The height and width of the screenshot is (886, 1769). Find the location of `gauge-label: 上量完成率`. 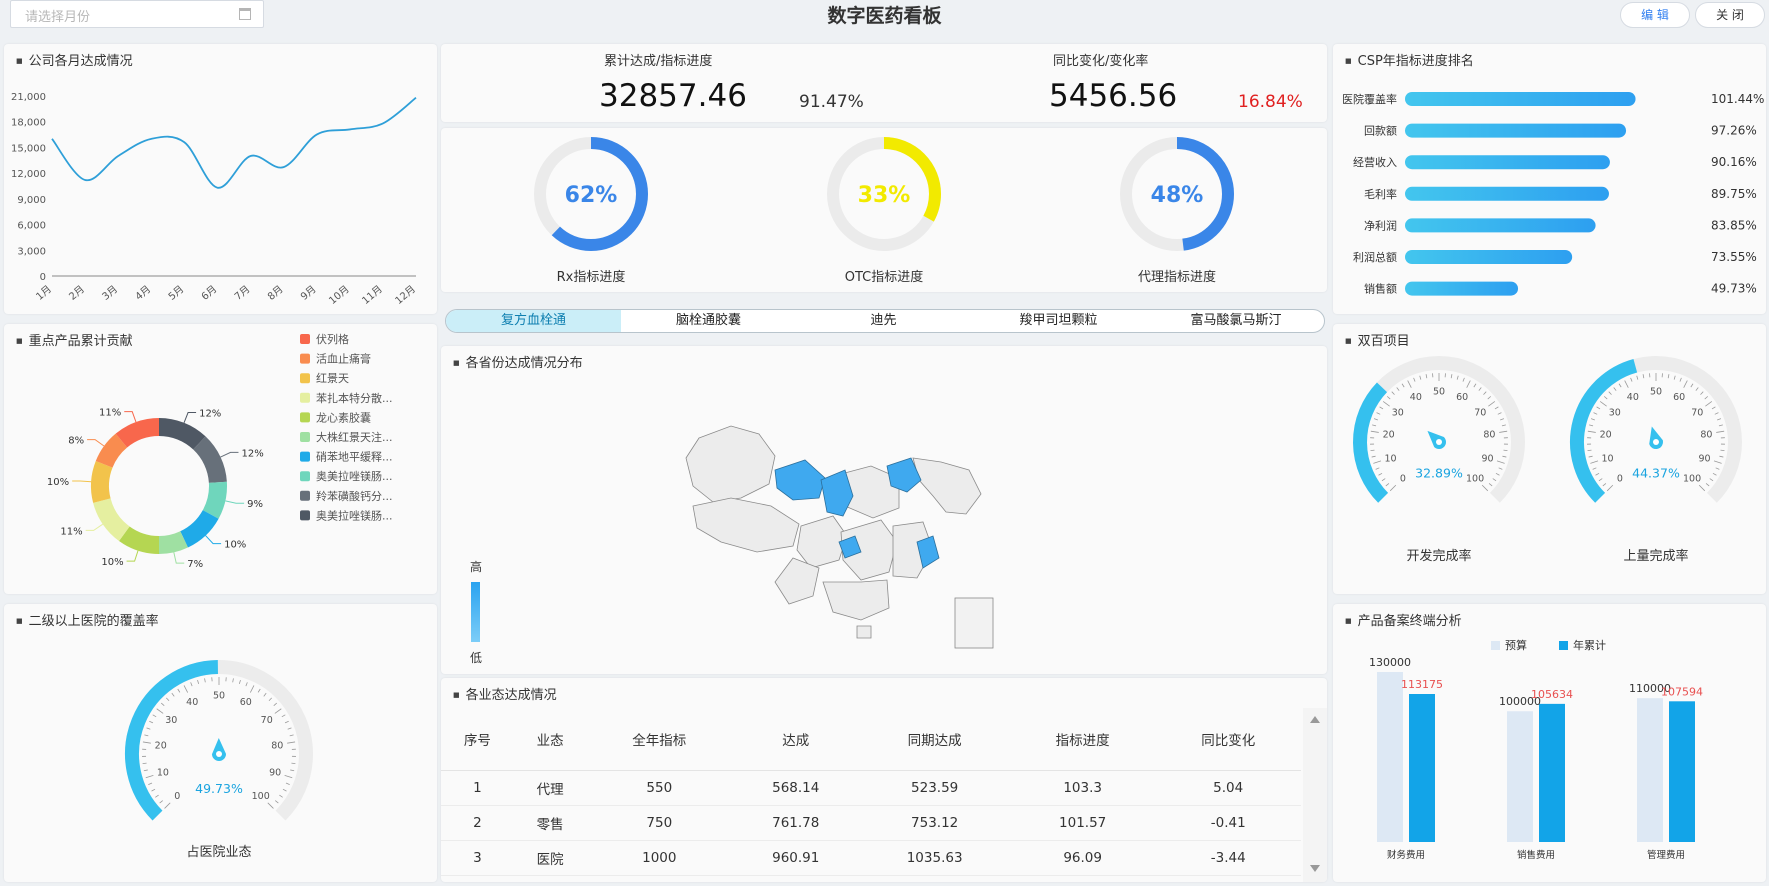

gauge-label: 上量完成率 is located at coordinates (1655, 556).